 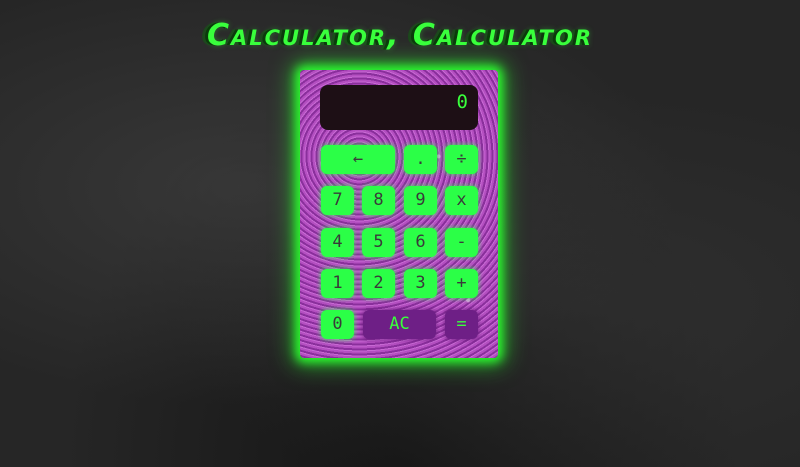 What do you see at coordinates (337, 283) in the screenshot?
I see `digit-1-button: 1` at bounding box center [337, 283].